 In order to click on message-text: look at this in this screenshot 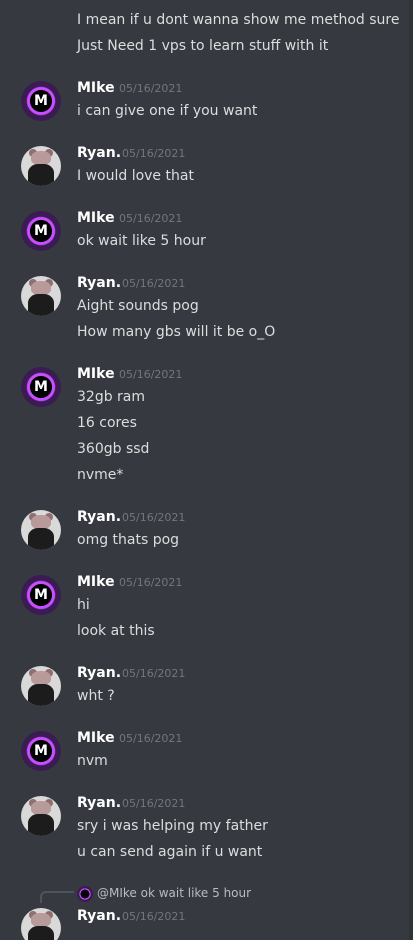, I will do `click(116, 631)`.